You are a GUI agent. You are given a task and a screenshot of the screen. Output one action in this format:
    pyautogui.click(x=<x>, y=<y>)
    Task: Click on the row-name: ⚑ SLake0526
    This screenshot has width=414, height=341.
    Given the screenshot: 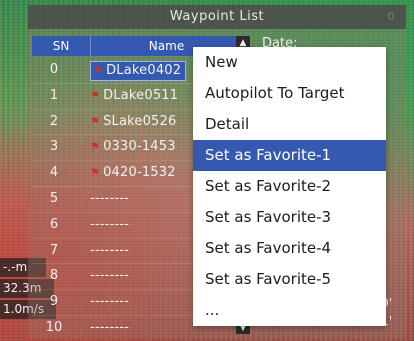 What is the action you would take?
    pyautogui.click(x=133, y=121)
    